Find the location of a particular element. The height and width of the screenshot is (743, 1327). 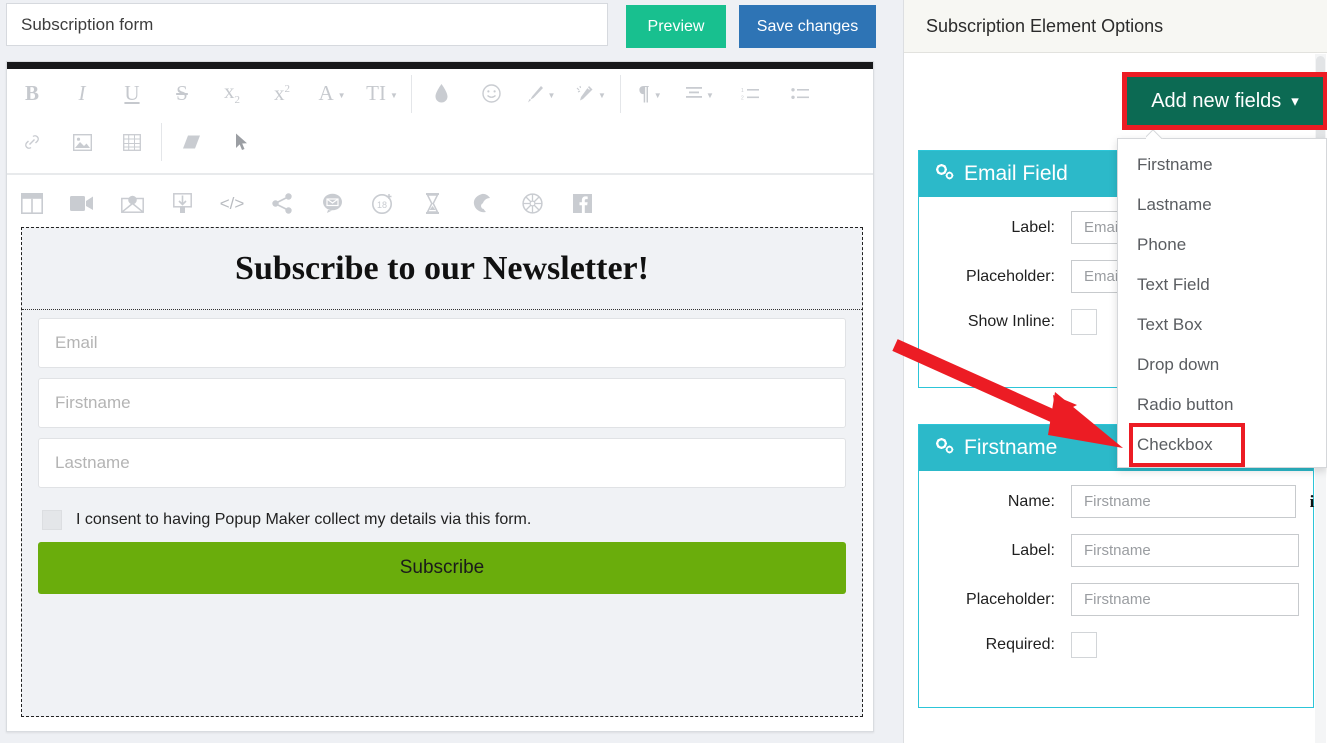

dropdown-item-phone: Phone is located at coordinates (1222, 245).